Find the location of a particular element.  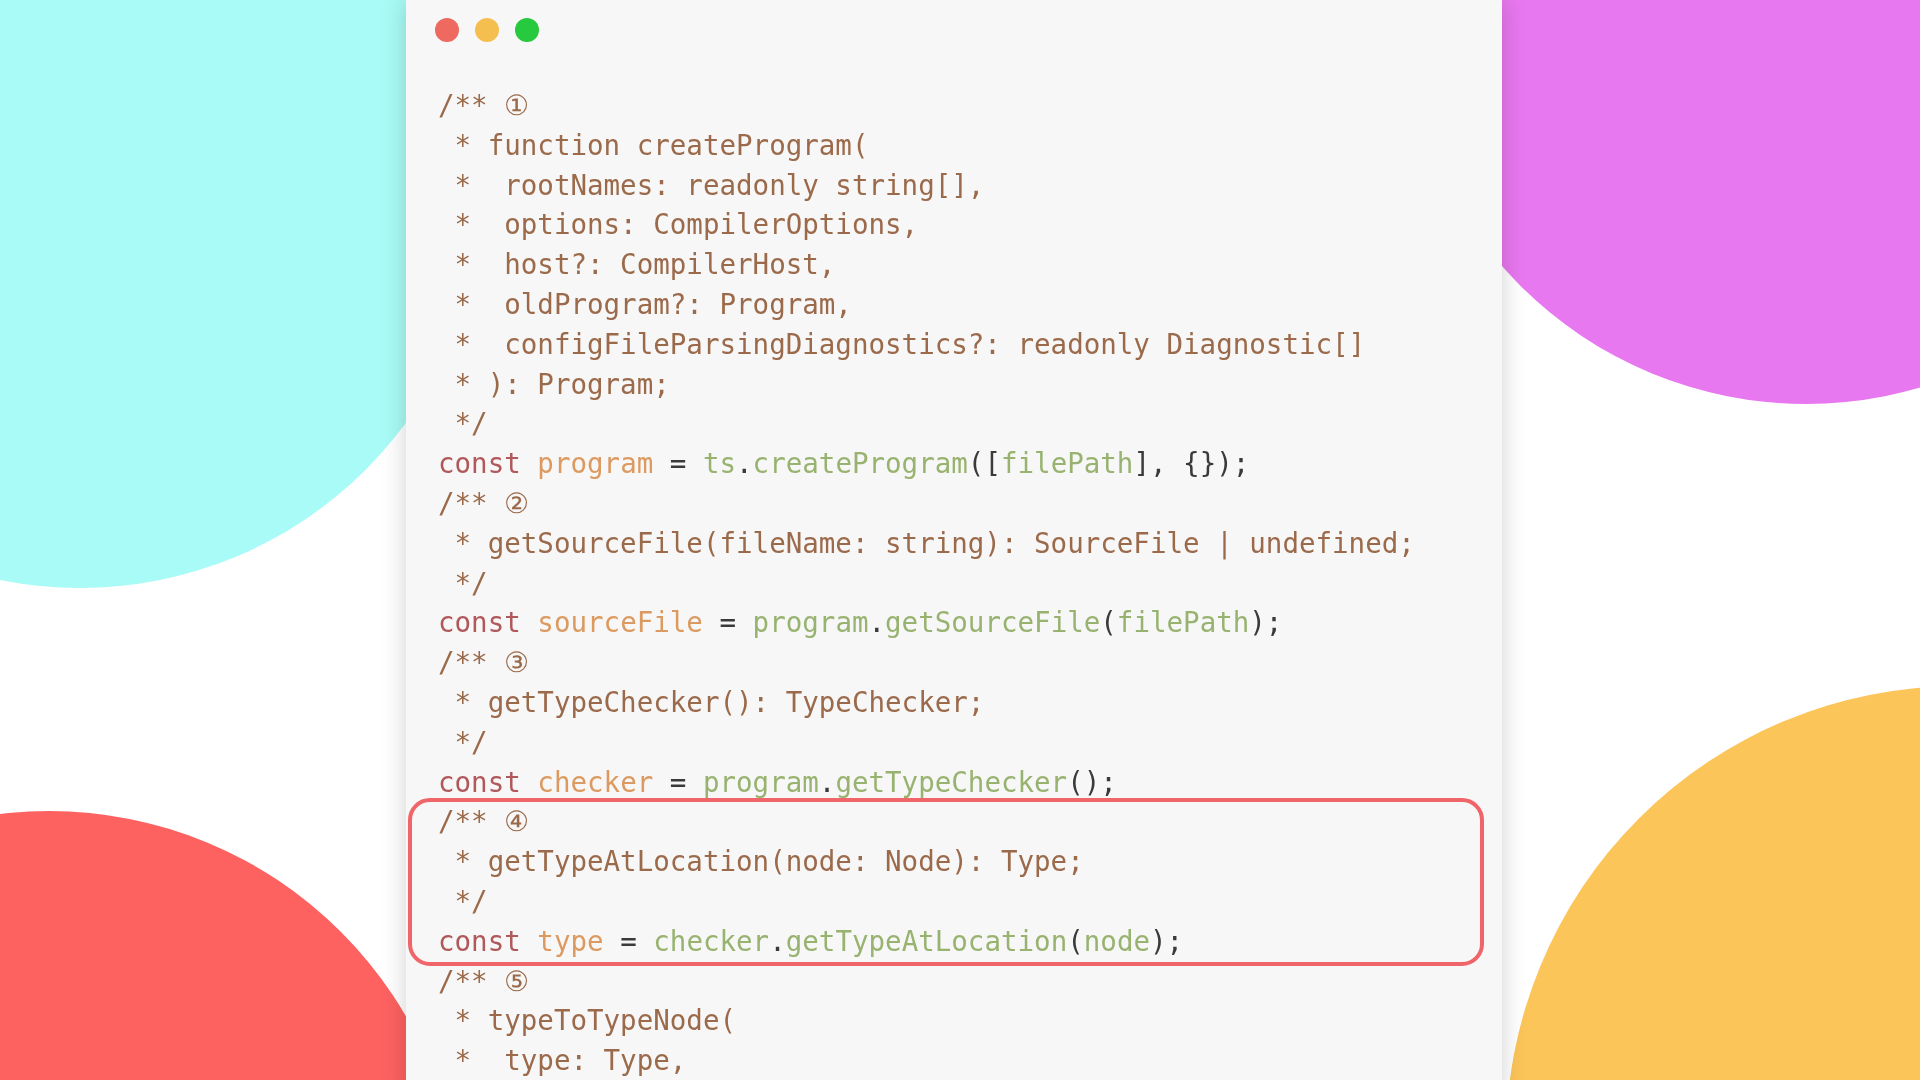

code-line: /** ⑤ is located at coordinates (484, 981).